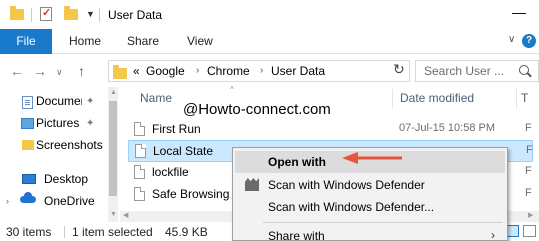 This screenshot has width=539, height=241. I want to click on address-bar: « Google › Chrome › User Data ∨, so click(296, 71).